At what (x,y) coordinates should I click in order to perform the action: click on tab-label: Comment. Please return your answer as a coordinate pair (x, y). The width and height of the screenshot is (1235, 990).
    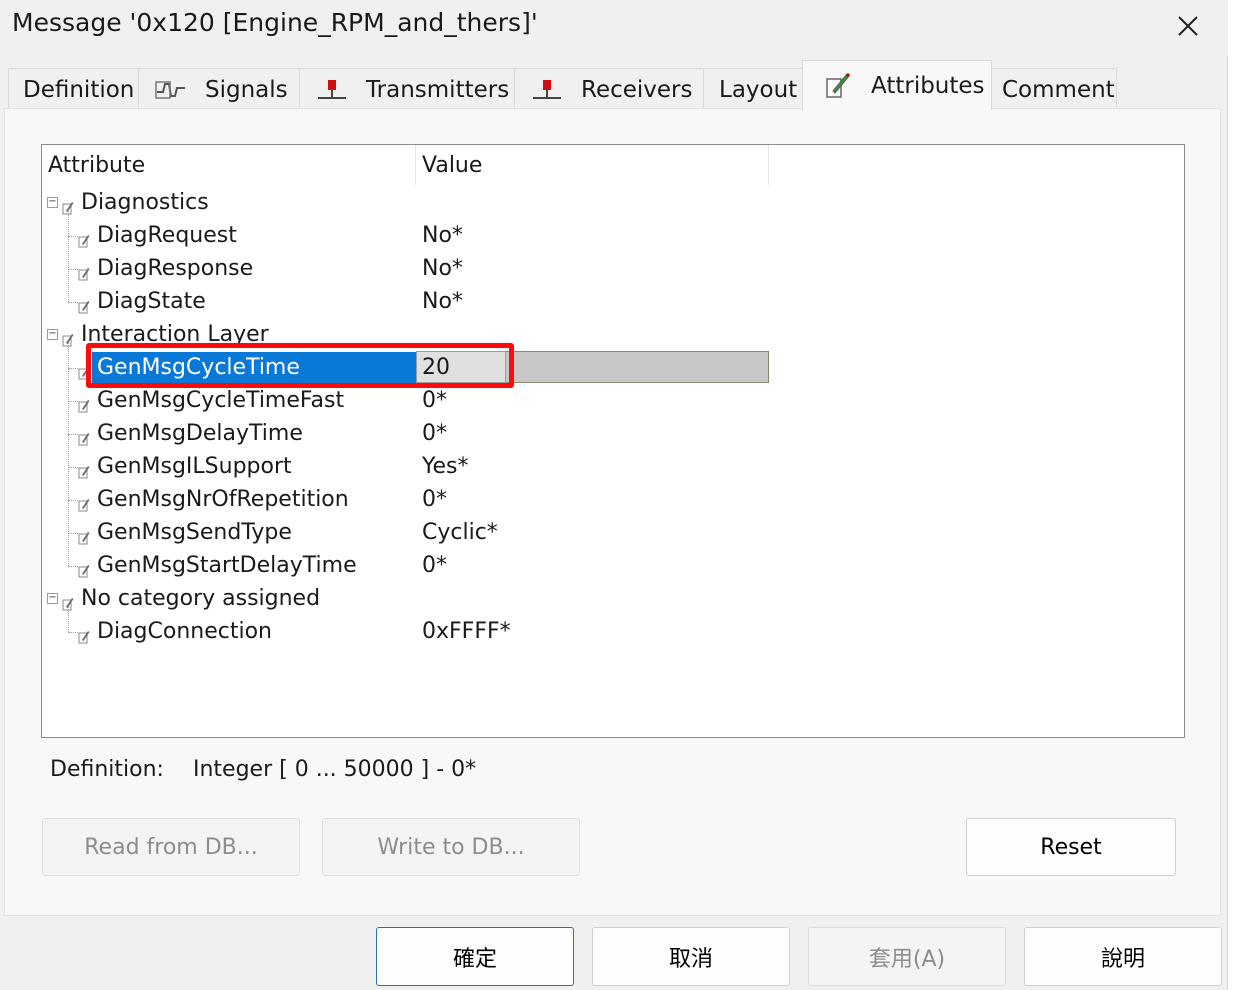
    Looking at the image, I should click on (1058, 89).